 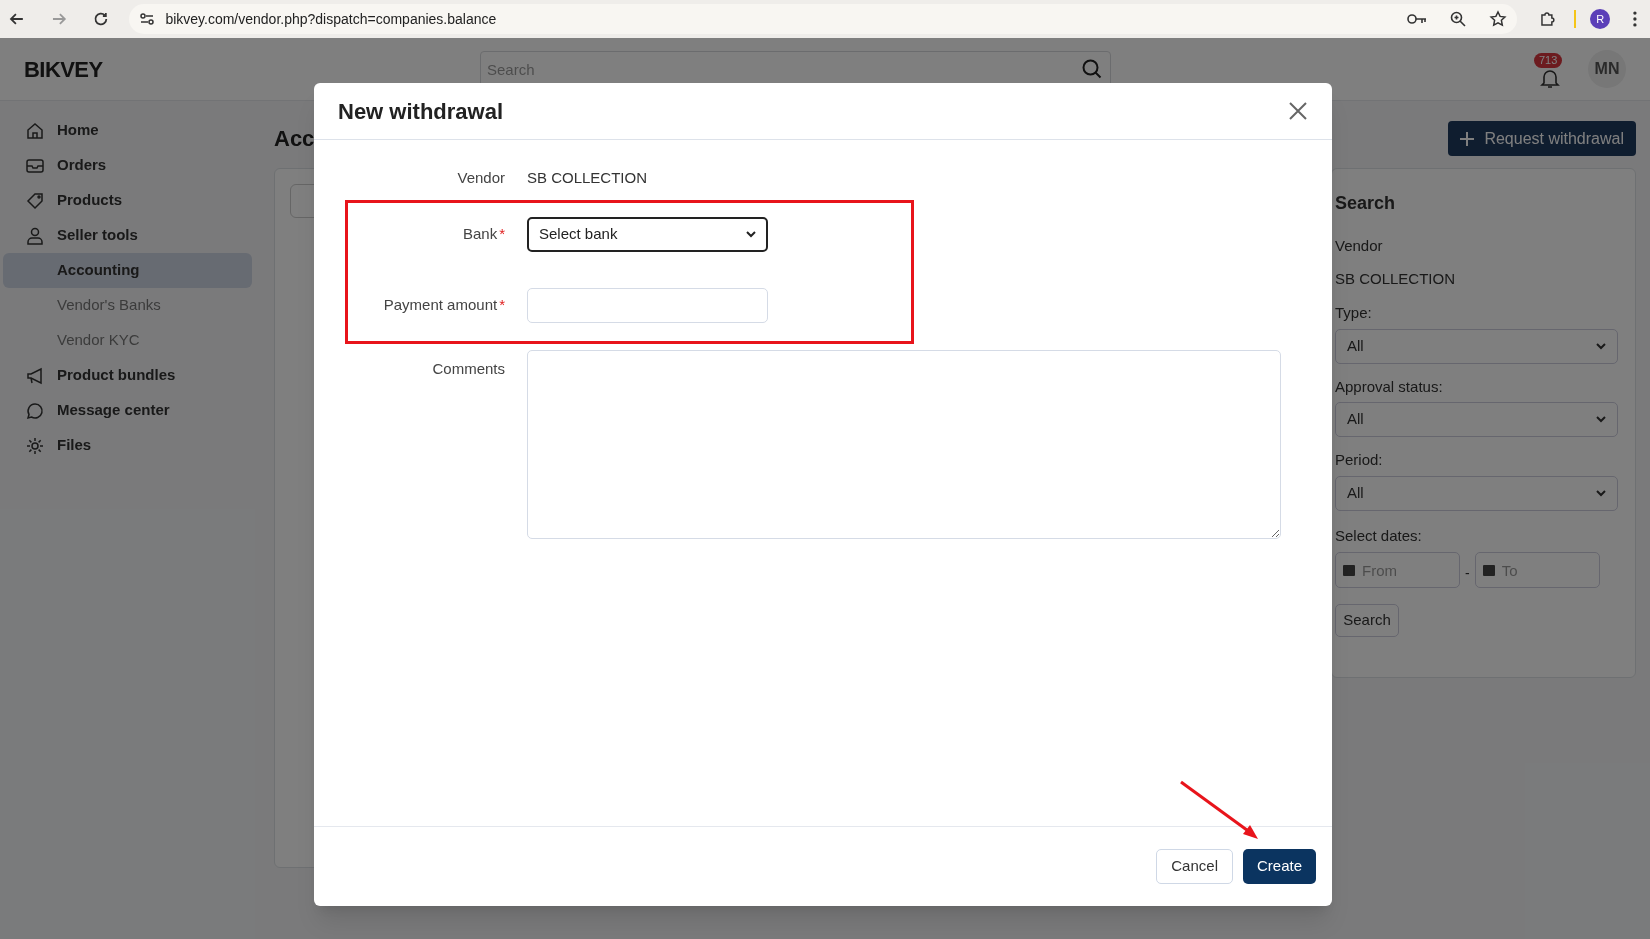 I want to click on amount-field, so click(x=647, y=305).